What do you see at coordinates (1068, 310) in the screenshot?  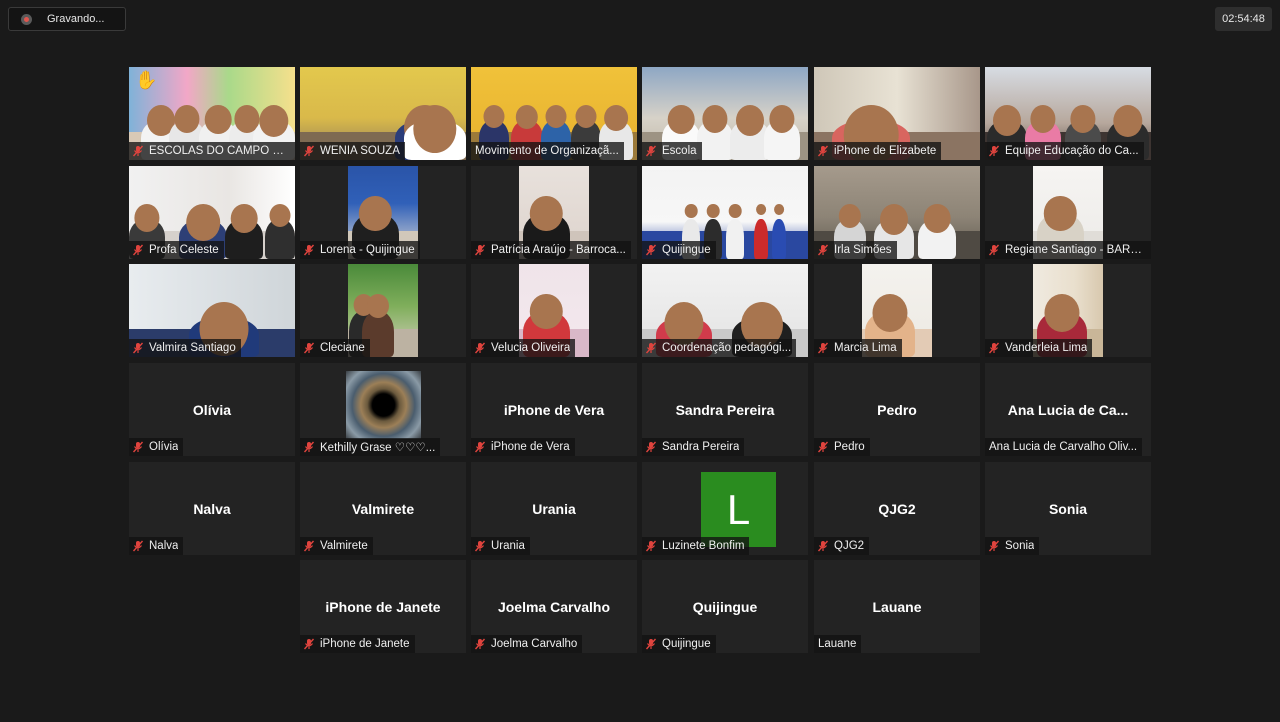 I see `participant-tile: Vanderleia Lima` at bounding box center [1068, 310].